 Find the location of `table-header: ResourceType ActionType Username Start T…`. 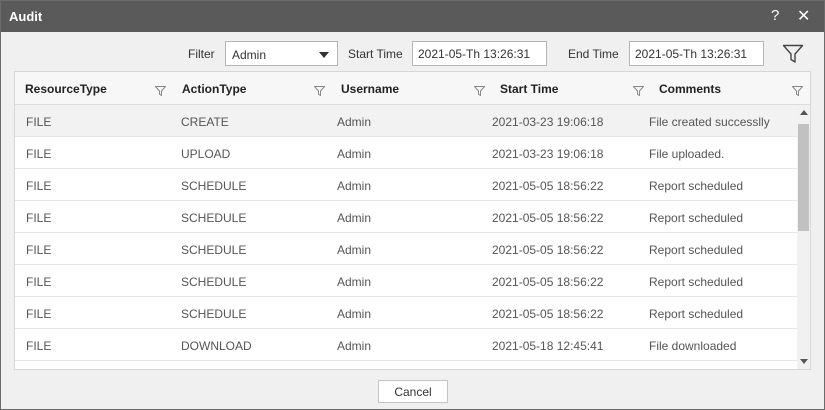

table-header: ResourceType ActionType Username Start T… is located at coordinates (412, 88).